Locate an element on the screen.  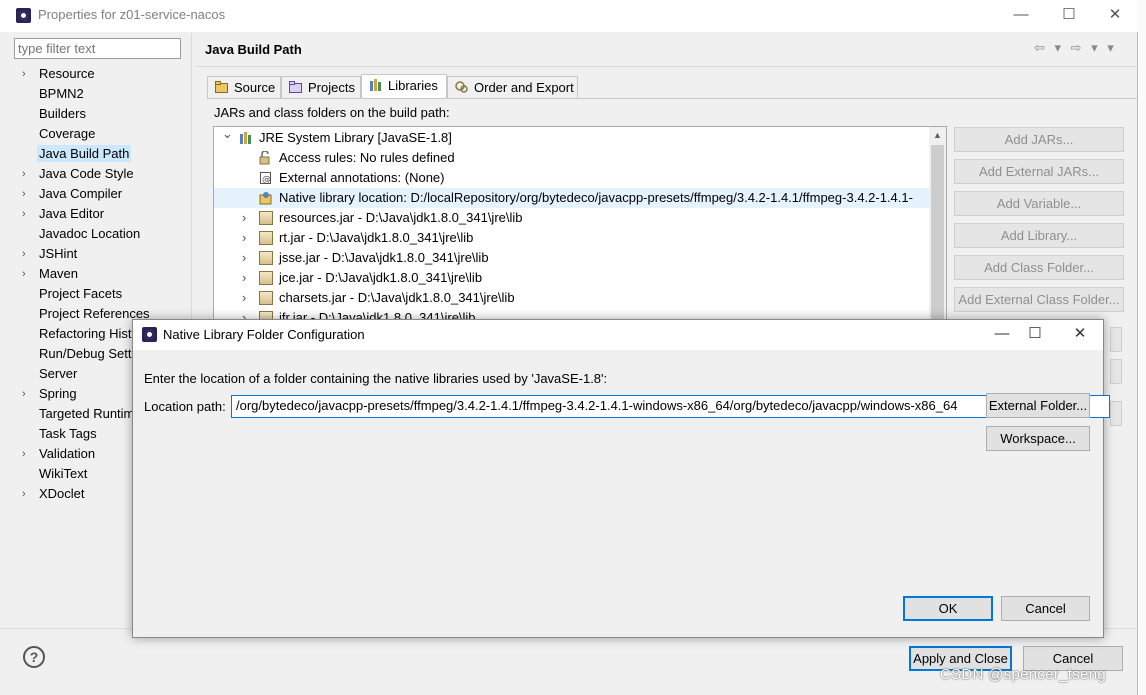
library-row: @ External annotations: (None) is located at coordinates (572, 178).